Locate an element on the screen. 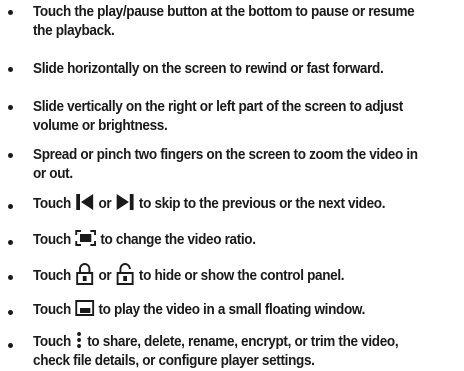  text-line: or out. is located at coordinates (53, 174).